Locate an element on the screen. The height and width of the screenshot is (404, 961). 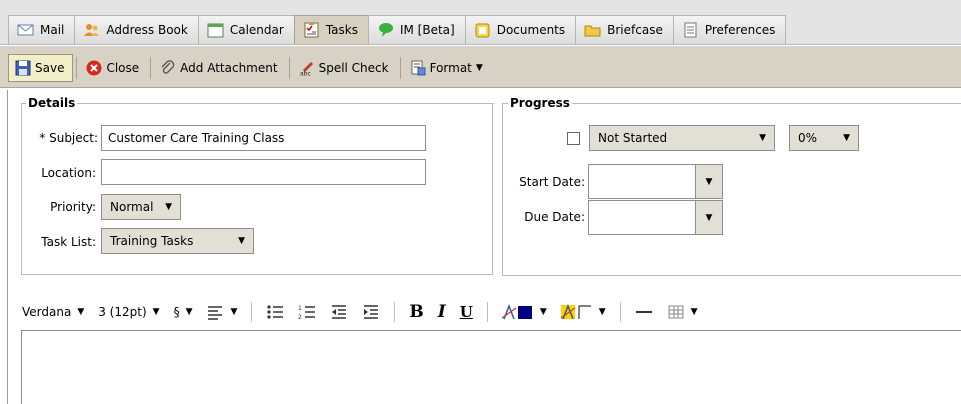
highlight-color-picker: ▼ is located at coordinates (583, 312).